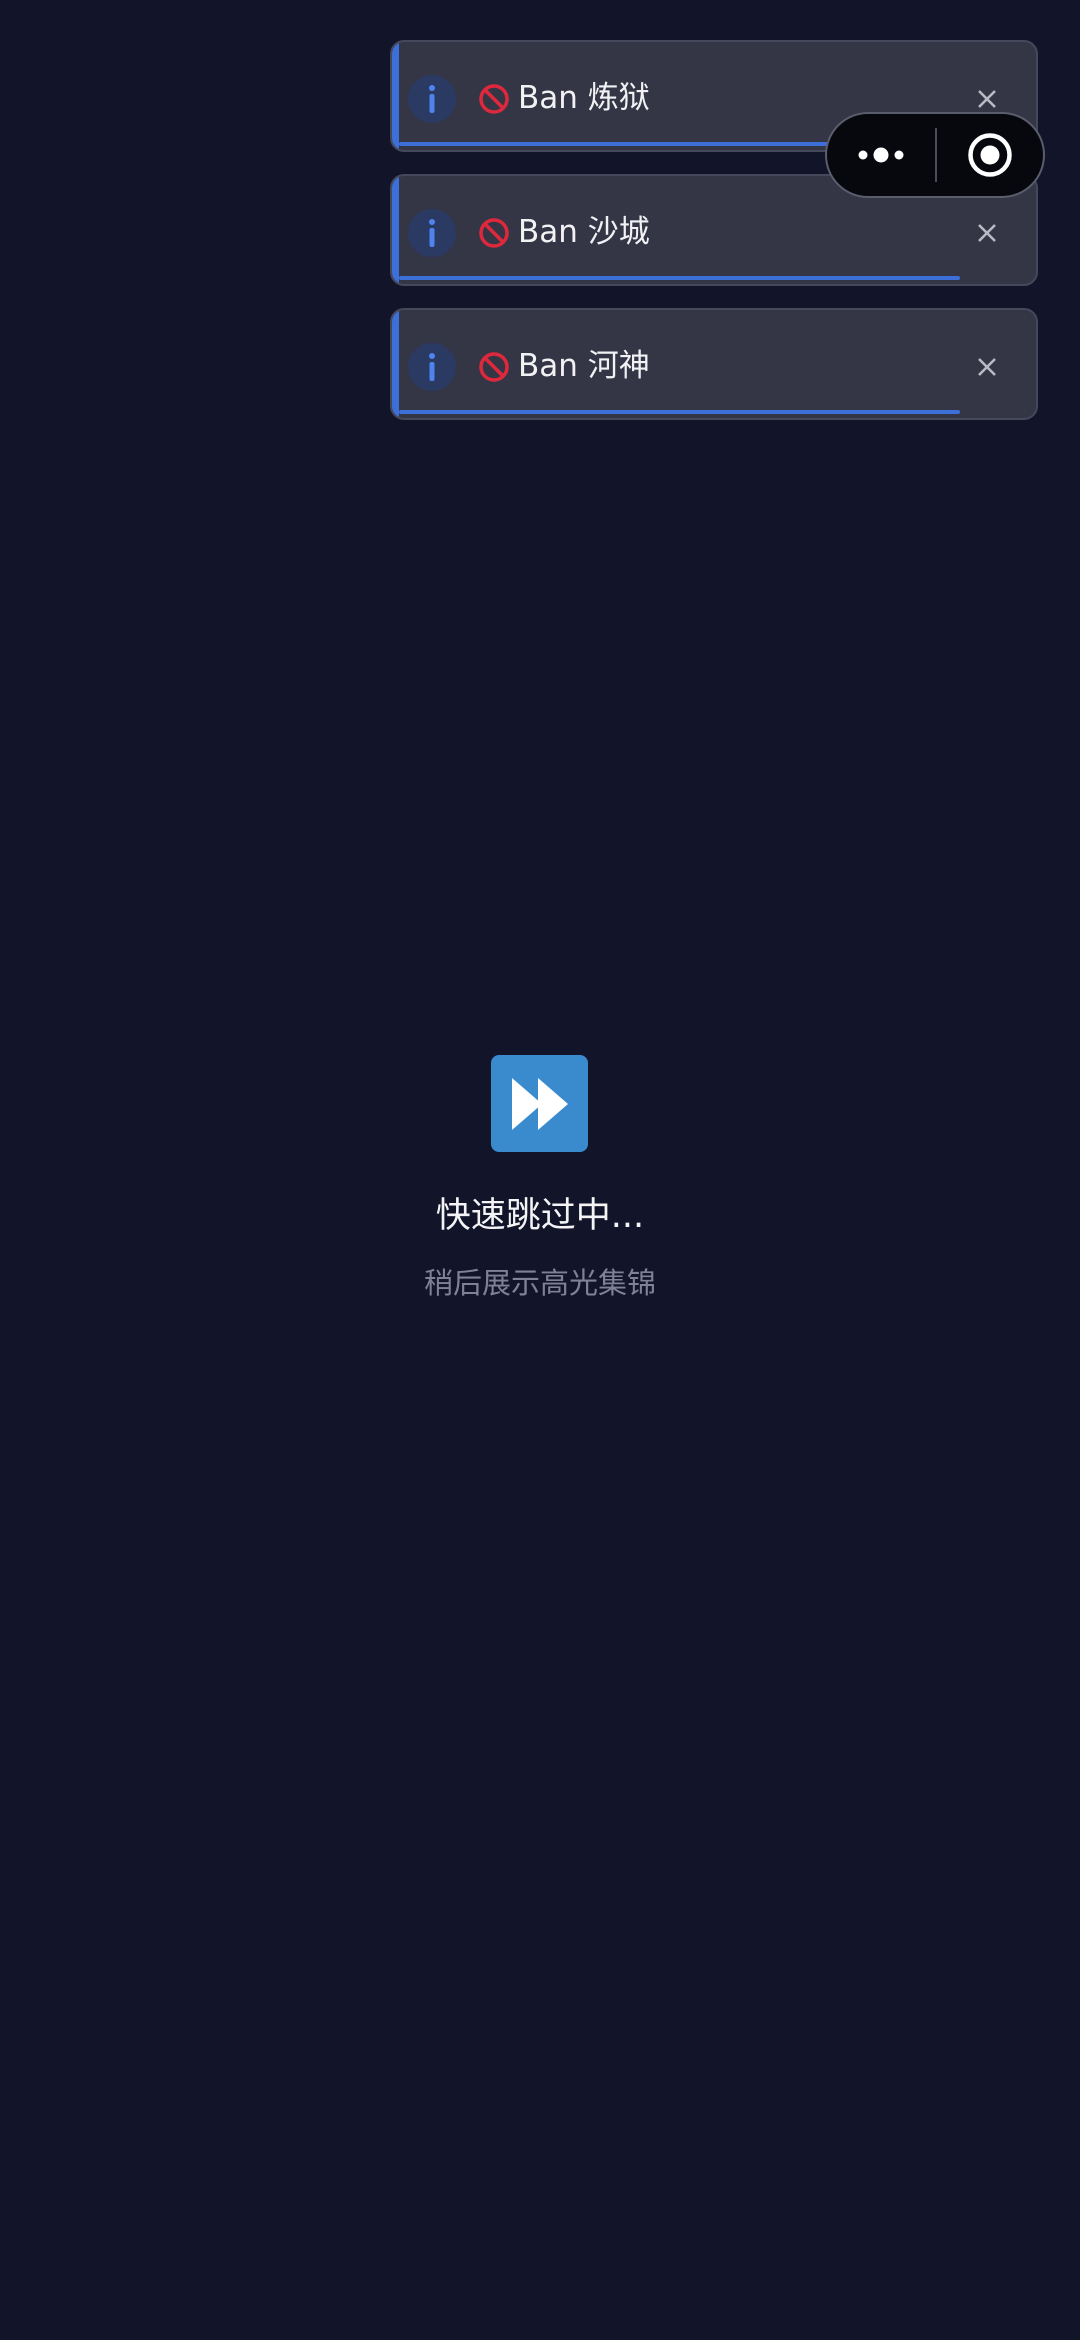 This screenshot has height=2340, width=1080. What do you see at coordinates (584, 366) in the screenshot?
I see `notification-message: Ban 河神` at bounding box center [584, 366].